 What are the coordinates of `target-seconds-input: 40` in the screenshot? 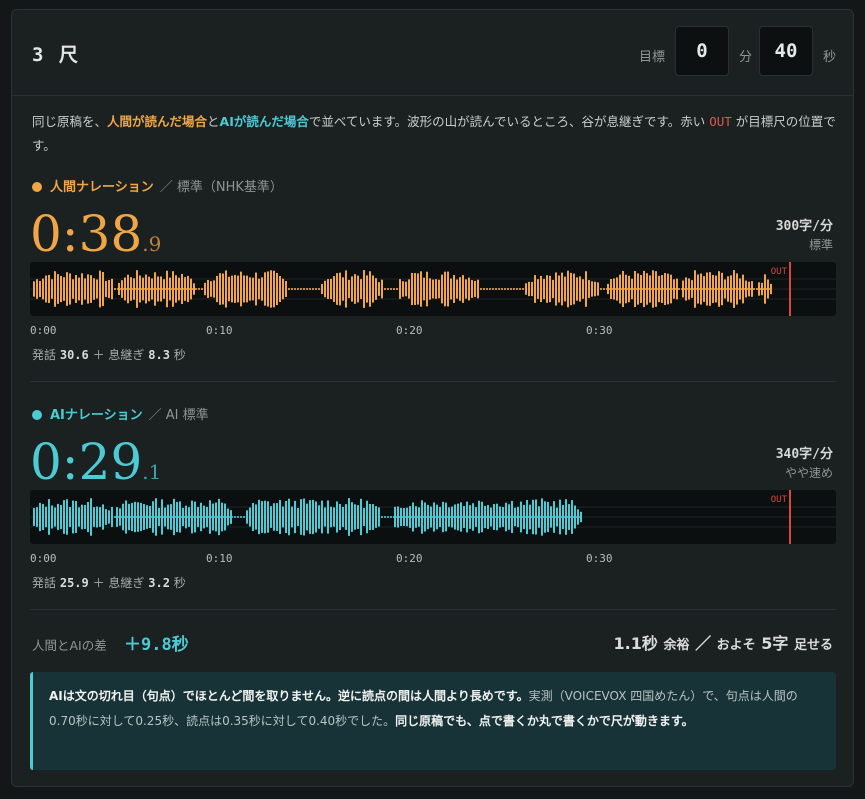 It's located at (786, 51).